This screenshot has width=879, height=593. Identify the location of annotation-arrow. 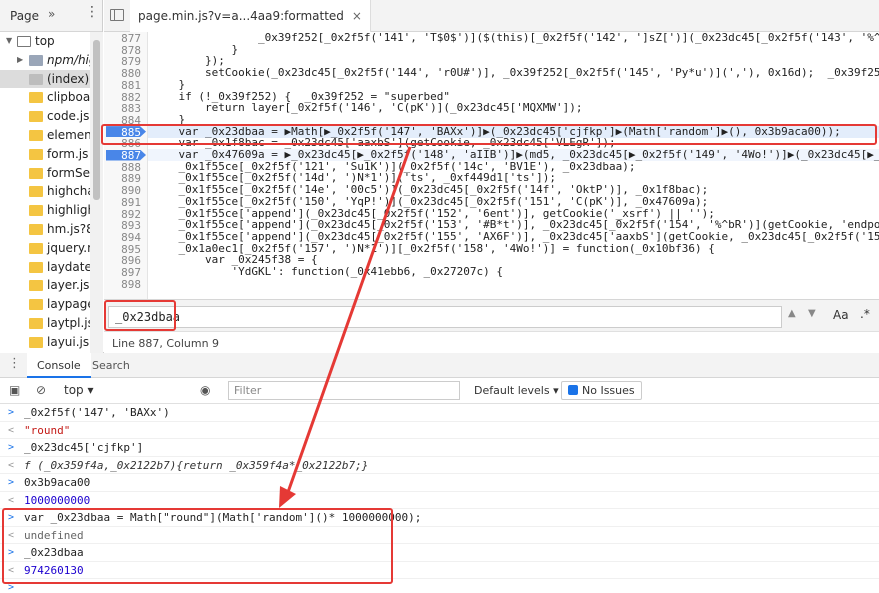
(345, 327).